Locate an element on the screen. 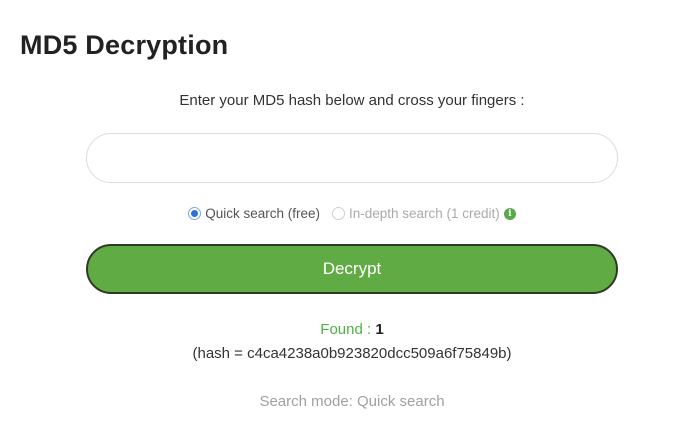  indepth-search-radio is located at coordinates (338, 213).